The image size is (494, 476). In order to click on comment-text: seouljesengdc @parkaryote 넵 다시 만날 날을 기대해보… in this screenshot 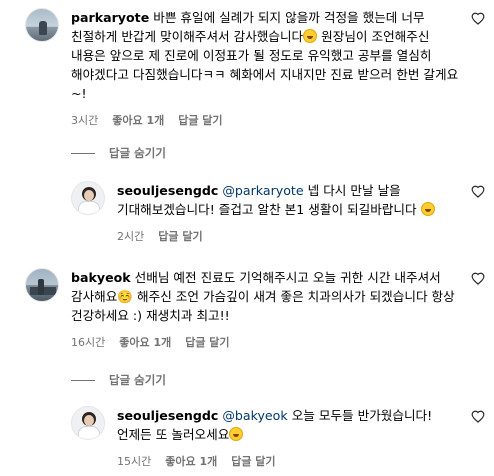, I will do `click(292, 200)`.